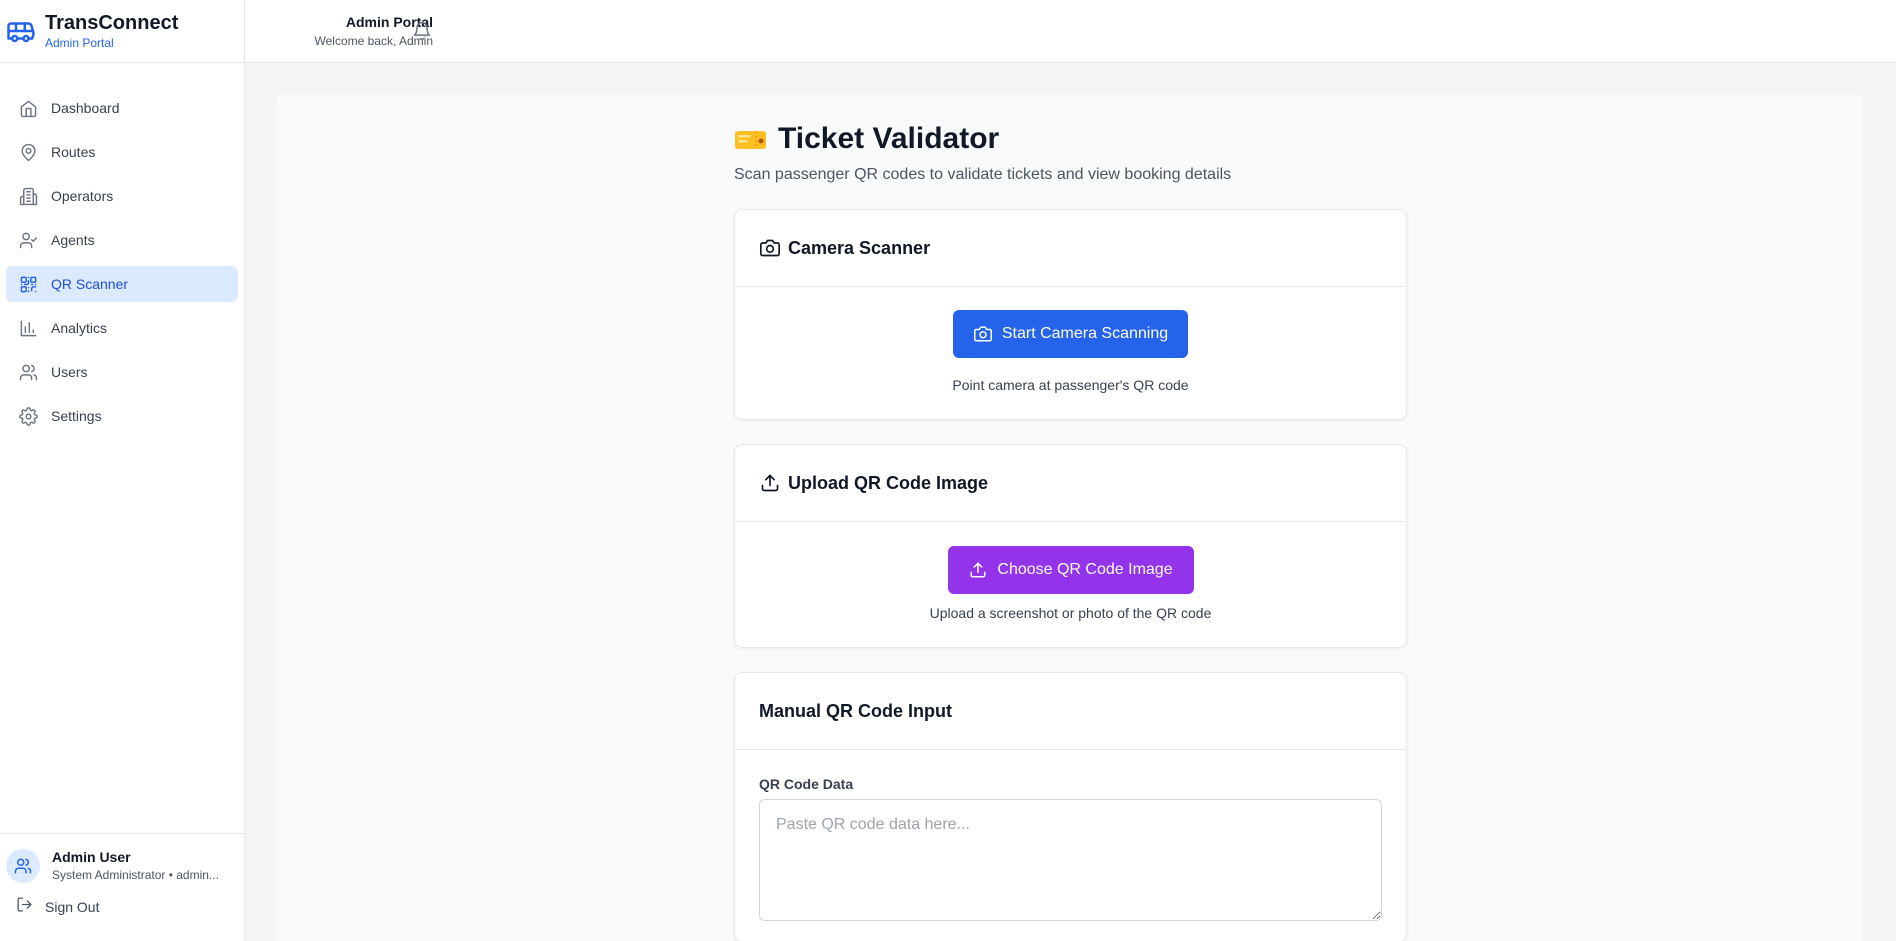 This screenshot has height=941, width=1896. I want to click on sidebar-item-label: QR Scanner, so click(90, 284).